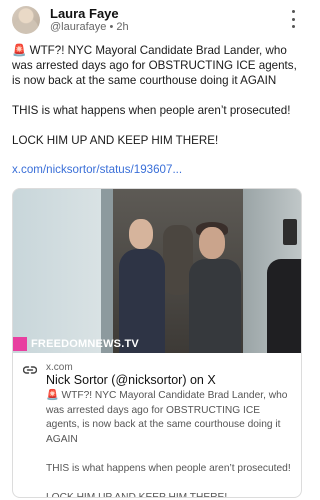 The height and width of the screenshot is (500, 320). Describe the element at coordinates (293, 19) in the screenshot. I see `more-options-button` at that location.